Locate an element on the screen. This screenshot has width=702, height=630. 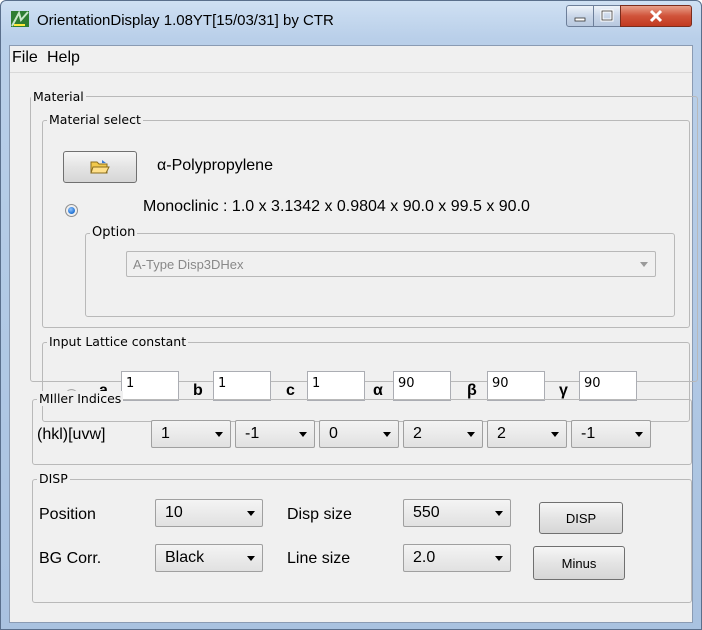
lattice-label-alpha: α is located at coordinates (378, 390).